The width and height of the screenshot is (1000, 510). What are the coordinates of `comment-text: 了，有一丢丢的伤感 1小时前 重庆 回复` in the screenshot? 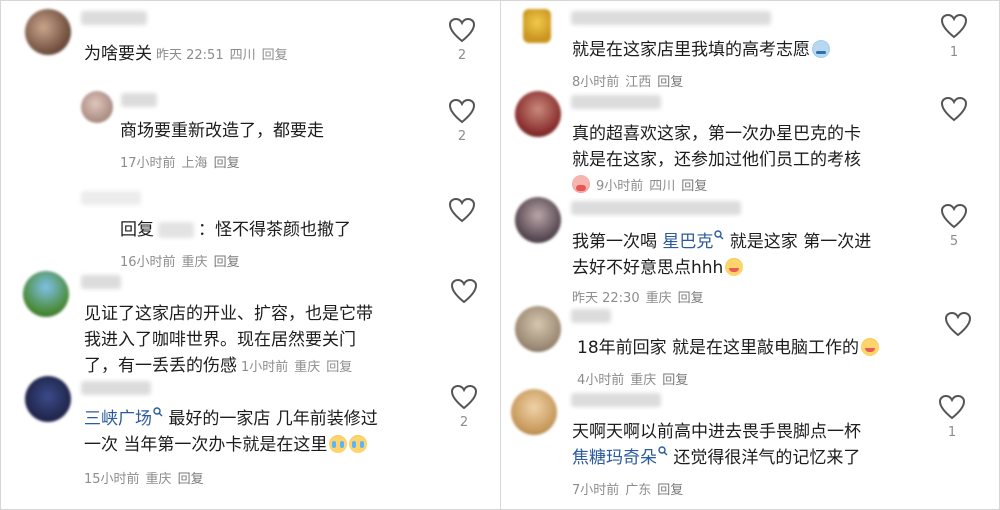 It's located at (221, 367).